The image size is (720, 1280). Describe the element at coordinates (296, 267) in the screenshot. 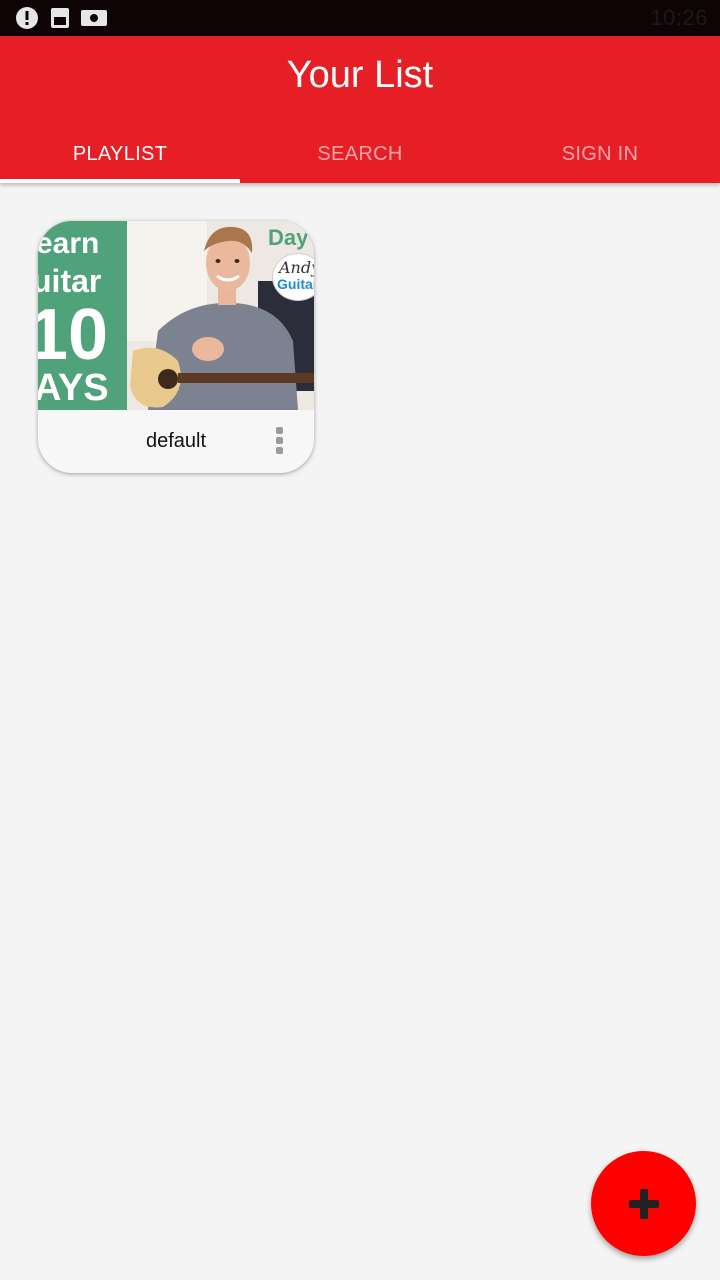

I see `badge-line-1: Andy` at that location.